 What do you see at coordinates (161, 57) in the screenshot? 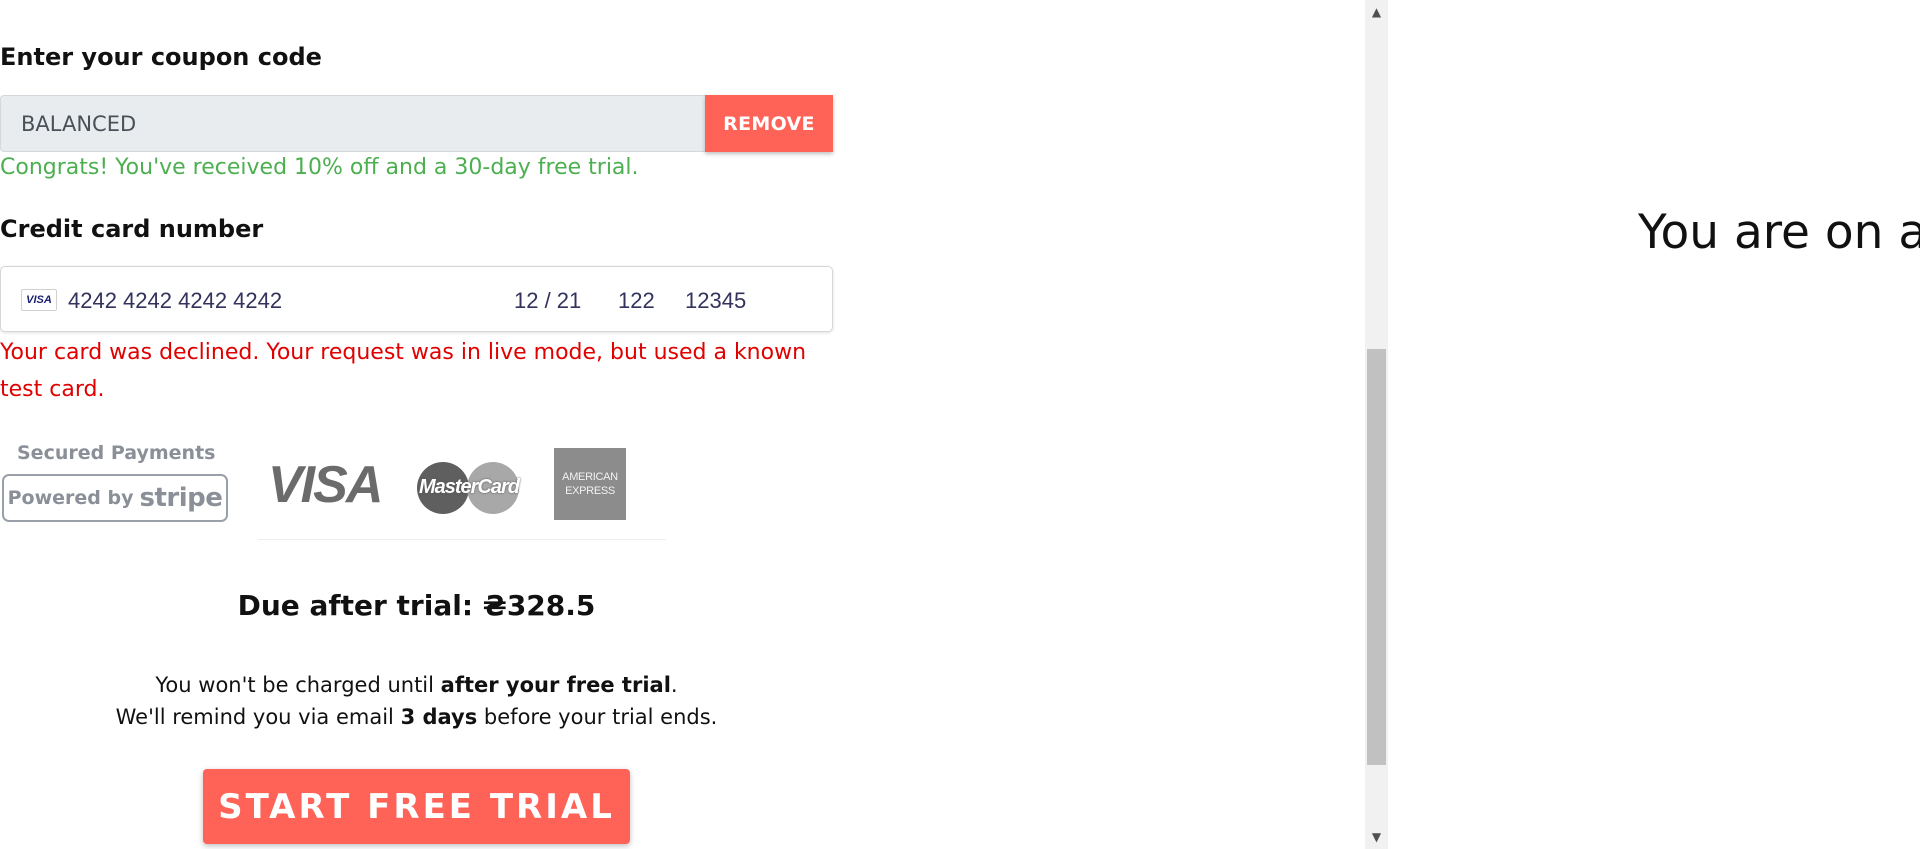
I see `coupon-heading: Enter your coupon code` at bounding box center [161, 57].